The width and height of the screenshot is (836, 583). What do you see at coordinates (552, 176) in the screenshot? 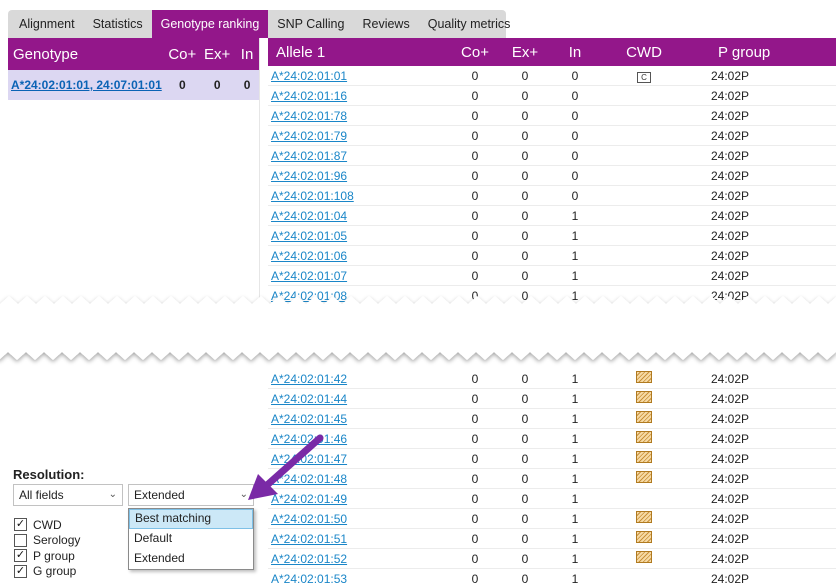
I see `allele-row: A*24:02:01:96 0 0 0 24:02P` at bounding box center [552, 176].